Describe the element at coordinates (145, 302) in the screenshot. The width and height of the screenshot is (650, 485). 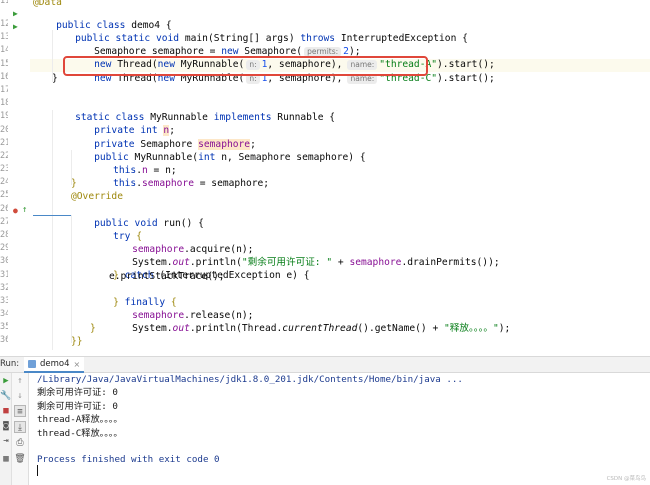
I see `code-line: } finally {` at that location.